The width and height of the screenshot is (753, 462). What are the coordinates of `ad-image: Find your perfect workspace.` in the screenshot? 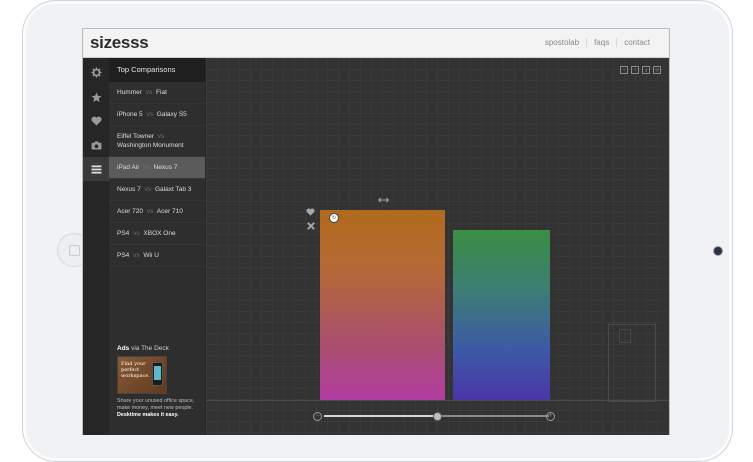 It's located at (142, 375).